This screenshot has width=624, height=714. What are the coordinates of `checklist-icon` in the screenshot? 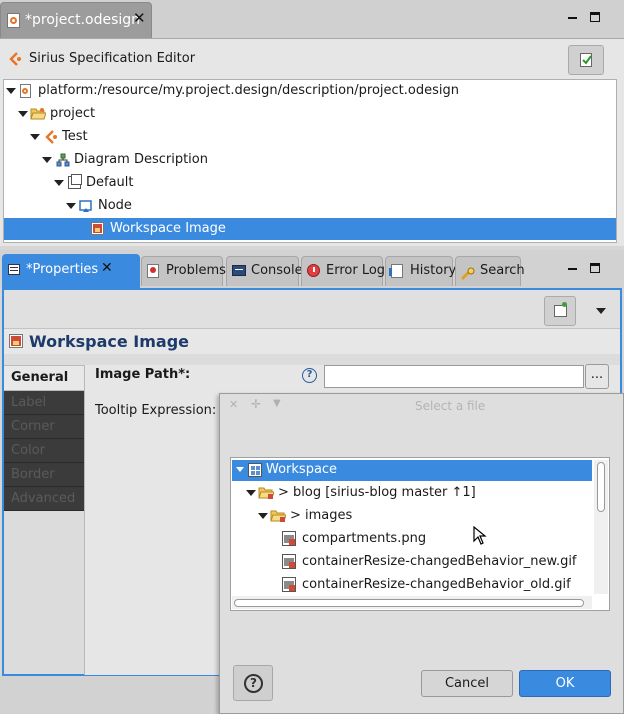 It's located at (586, 60).